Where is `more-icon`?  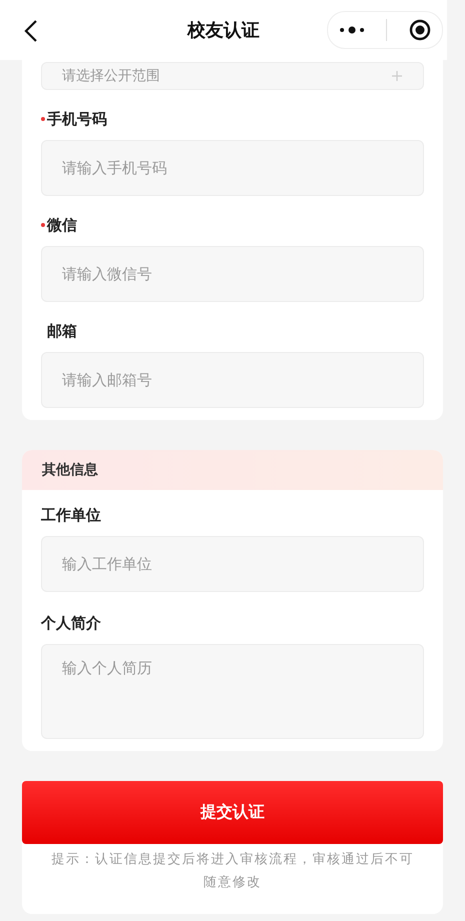 more-icon is located at coordinates (351, 30).